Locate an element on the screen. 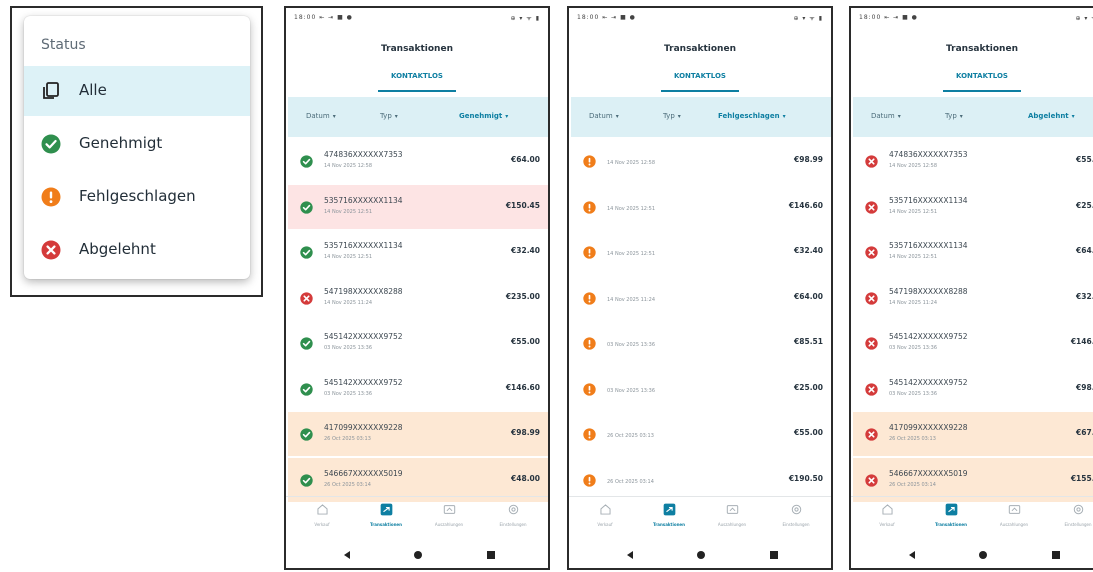  tab-active-indicator is located at coordinates (700, 91).